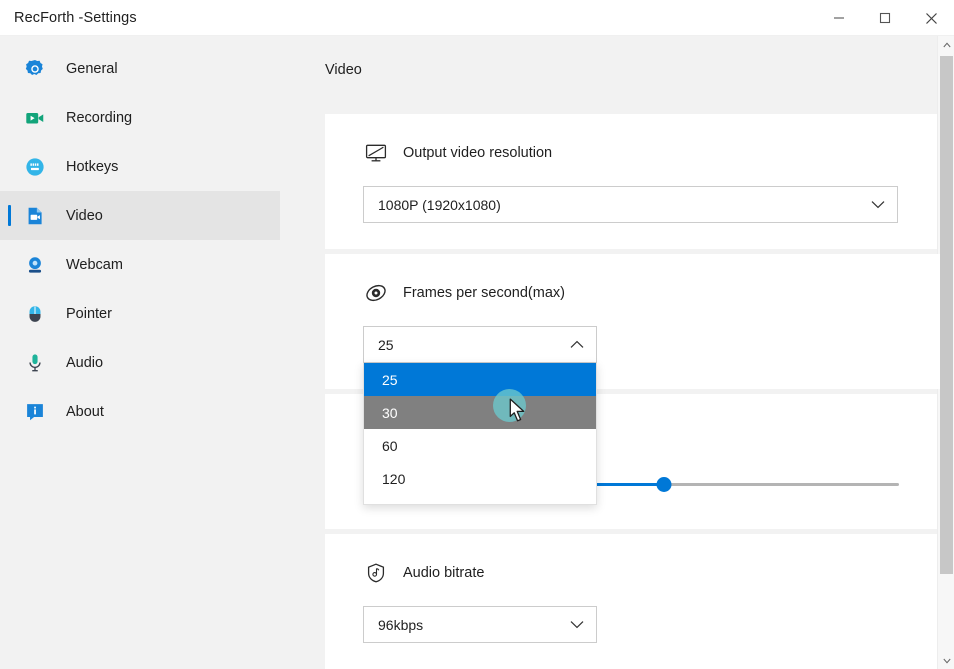  What do you see at coordinates (477, 18) in the screenshot?
I see `title-bar: RecForth -Settings` at bounding box center [477, 18].